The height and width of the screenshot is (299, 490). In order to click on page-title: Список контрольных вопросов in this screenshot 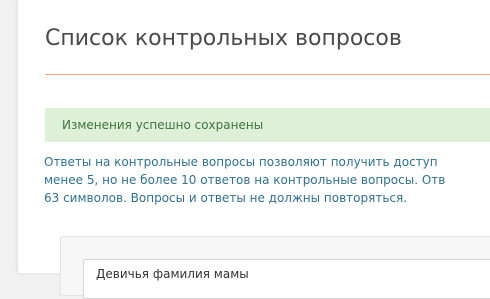, I will do `click(223, 38)`.